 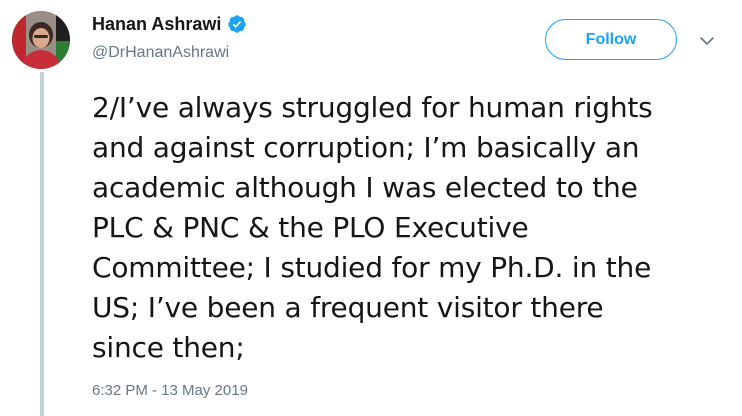 I want to click on tweet-text-line: Committee; I studied for my Ph.D. in the, so click(x=372, y=267).